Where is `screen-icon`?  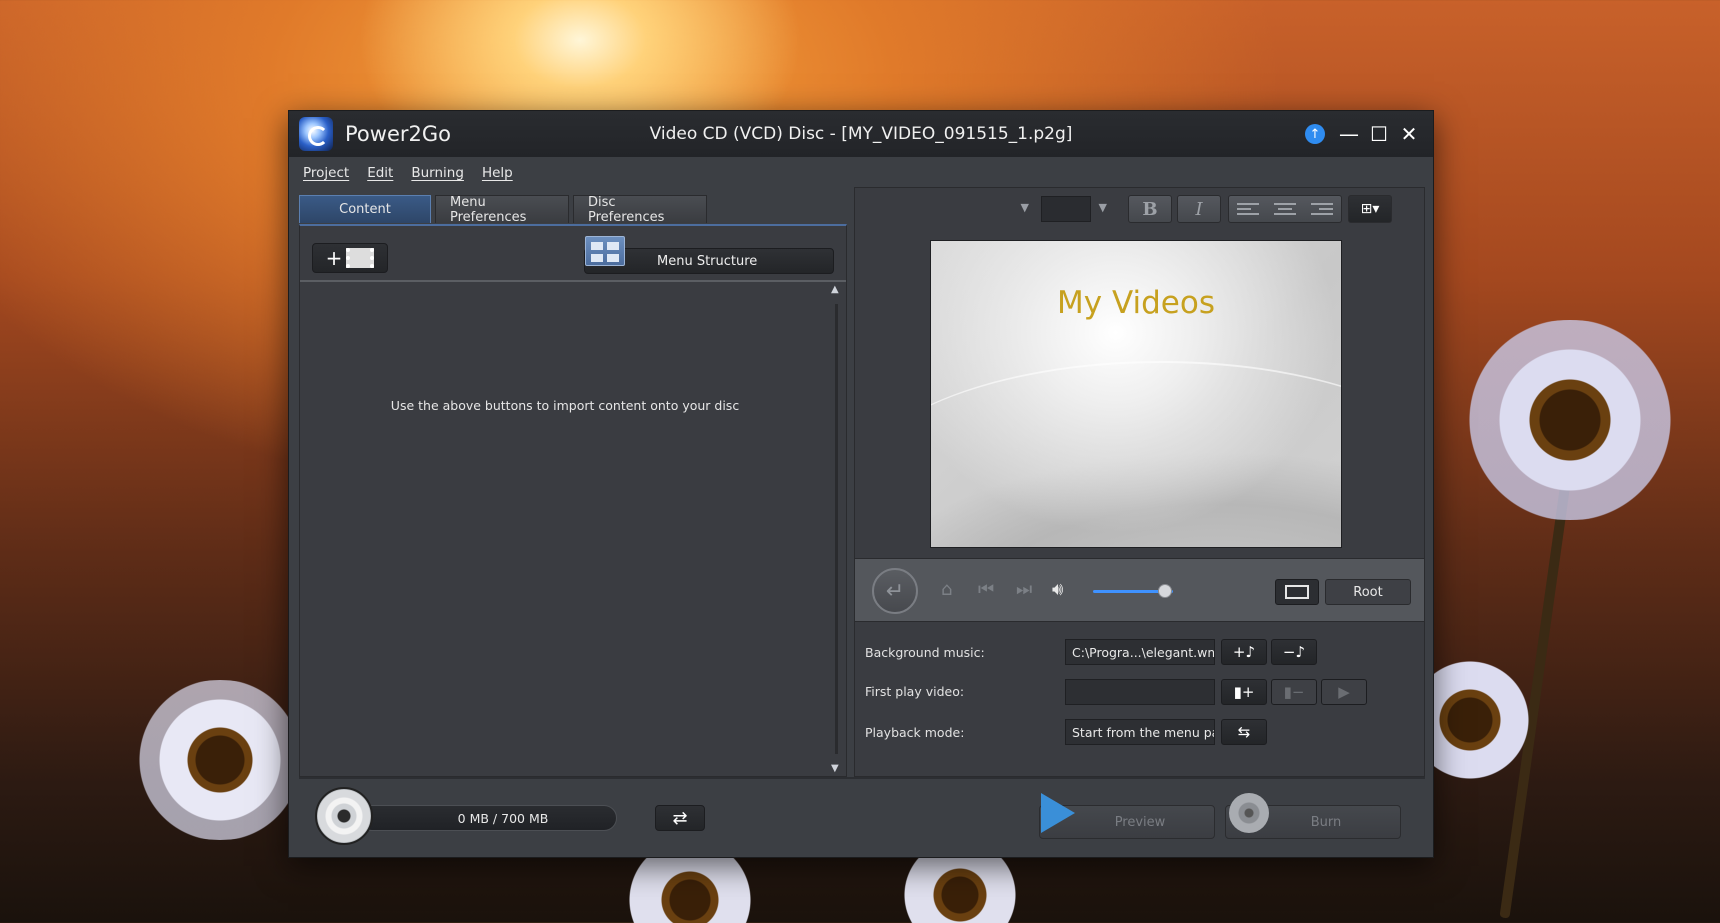 screen-icon is located at coordinates (1297, 592).